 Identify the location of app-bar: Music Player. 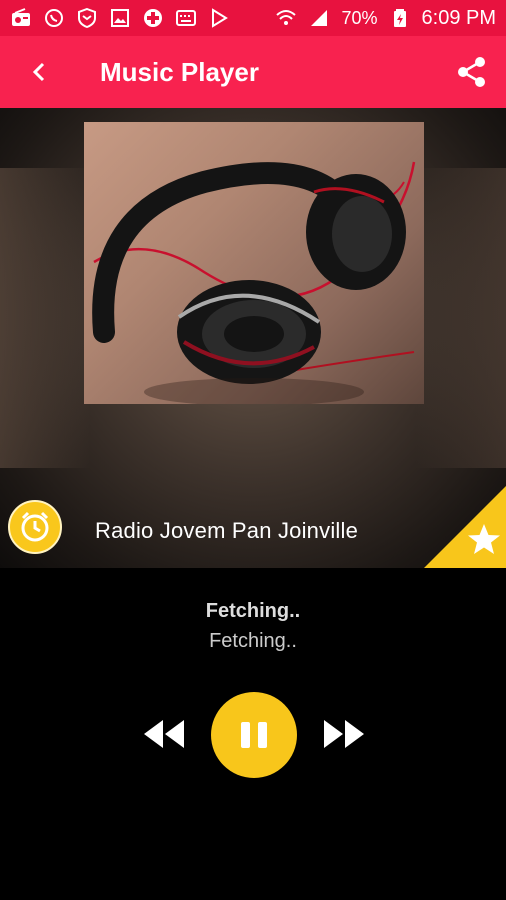
(253, 72).